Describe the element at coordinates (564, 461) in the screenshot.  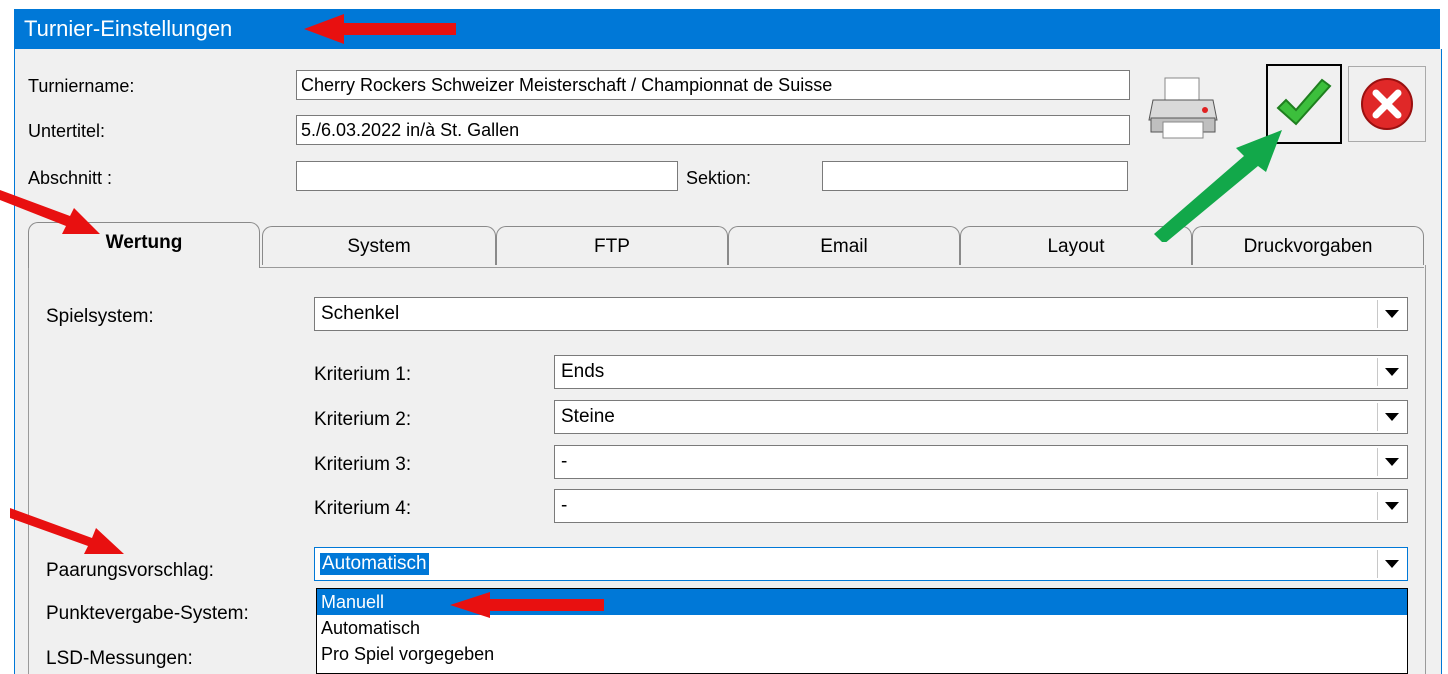
I see `kriterium-3-value: -` at that location.